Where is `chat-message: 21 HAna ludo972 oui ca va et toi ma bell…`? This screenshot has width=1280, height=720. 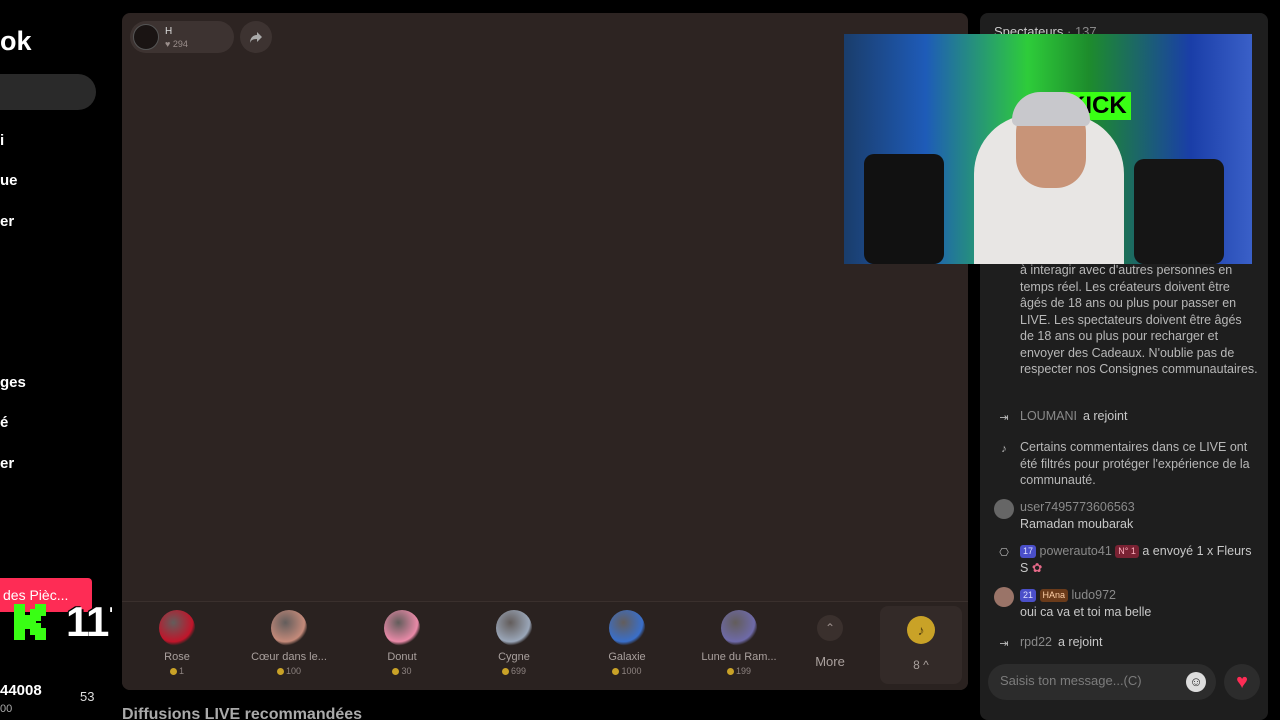 chat-message: 21 HAna ludo972 oui ca va et toi ma bell… is located at coordinates (1126, 603).